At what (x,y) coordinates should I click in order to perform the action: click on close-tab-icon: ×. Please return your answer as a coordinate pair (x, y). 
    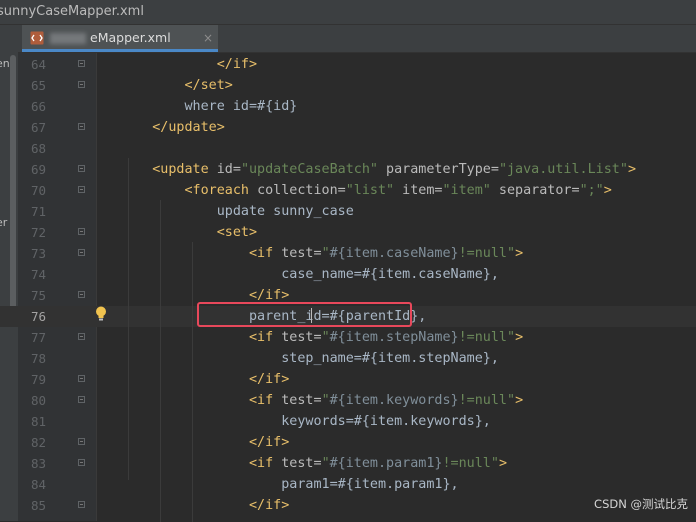
    Looking at the image, I should click on (208, 38).